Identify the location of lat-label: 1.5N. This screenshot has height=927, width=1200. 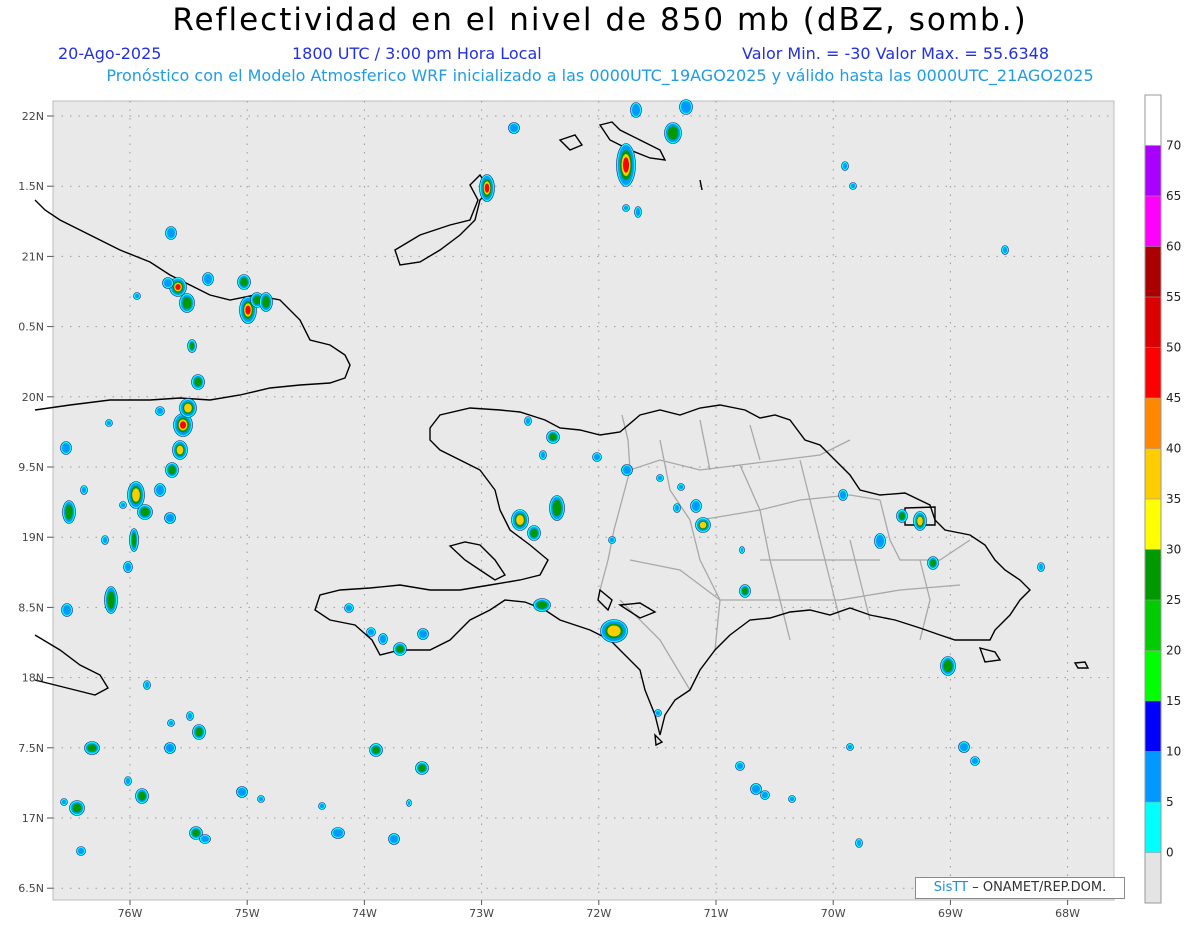
(31, 186).